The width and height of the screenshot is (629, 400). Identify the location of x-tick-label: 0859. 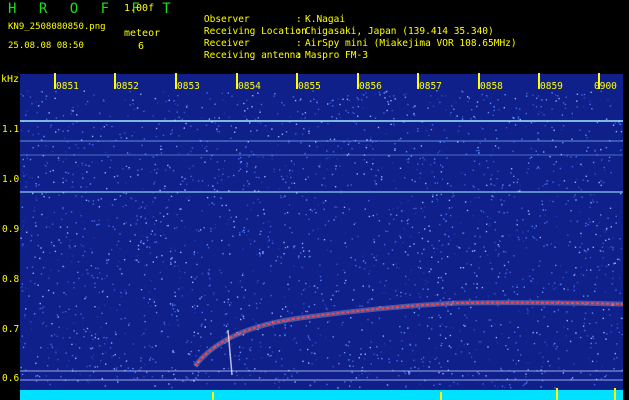
(551, 86).